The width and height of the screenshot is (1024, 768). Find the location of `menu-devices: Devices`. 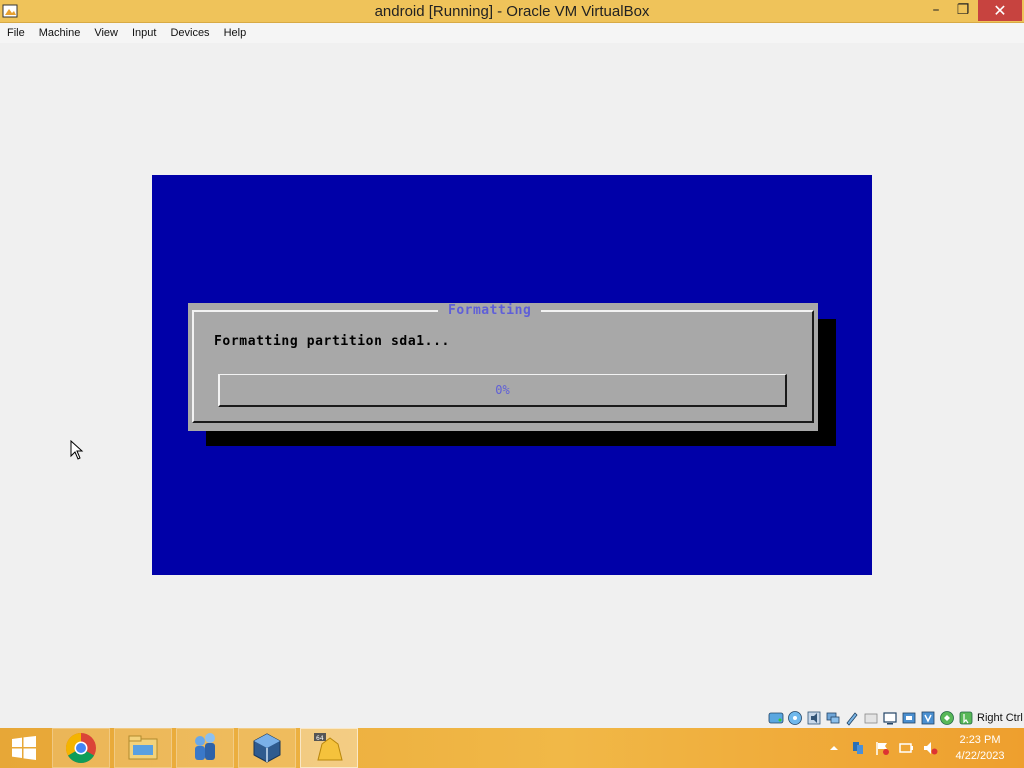

menu-devices: Devices is located at coordinates (189, 33).